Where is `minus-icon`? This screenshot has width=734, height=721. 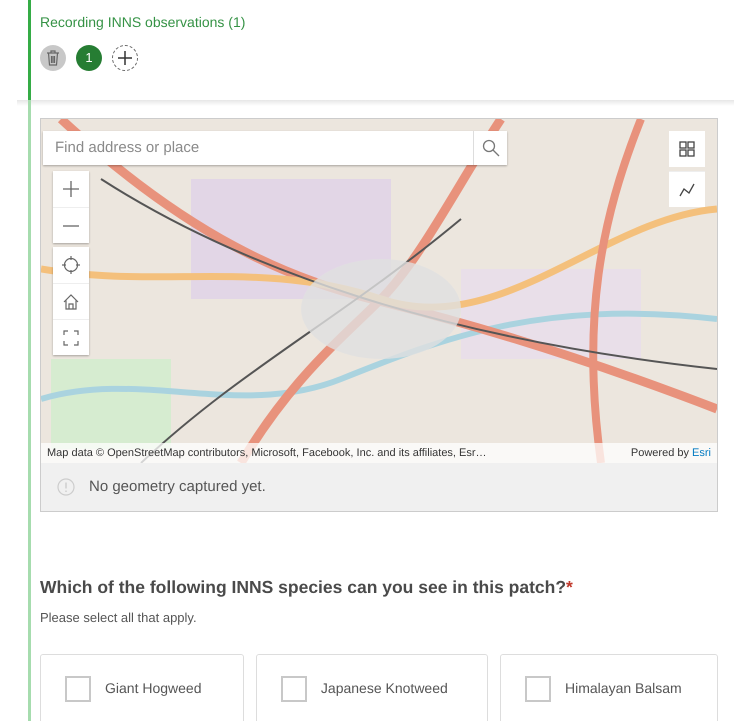 minus-icon is located at coordinates (71, 225).